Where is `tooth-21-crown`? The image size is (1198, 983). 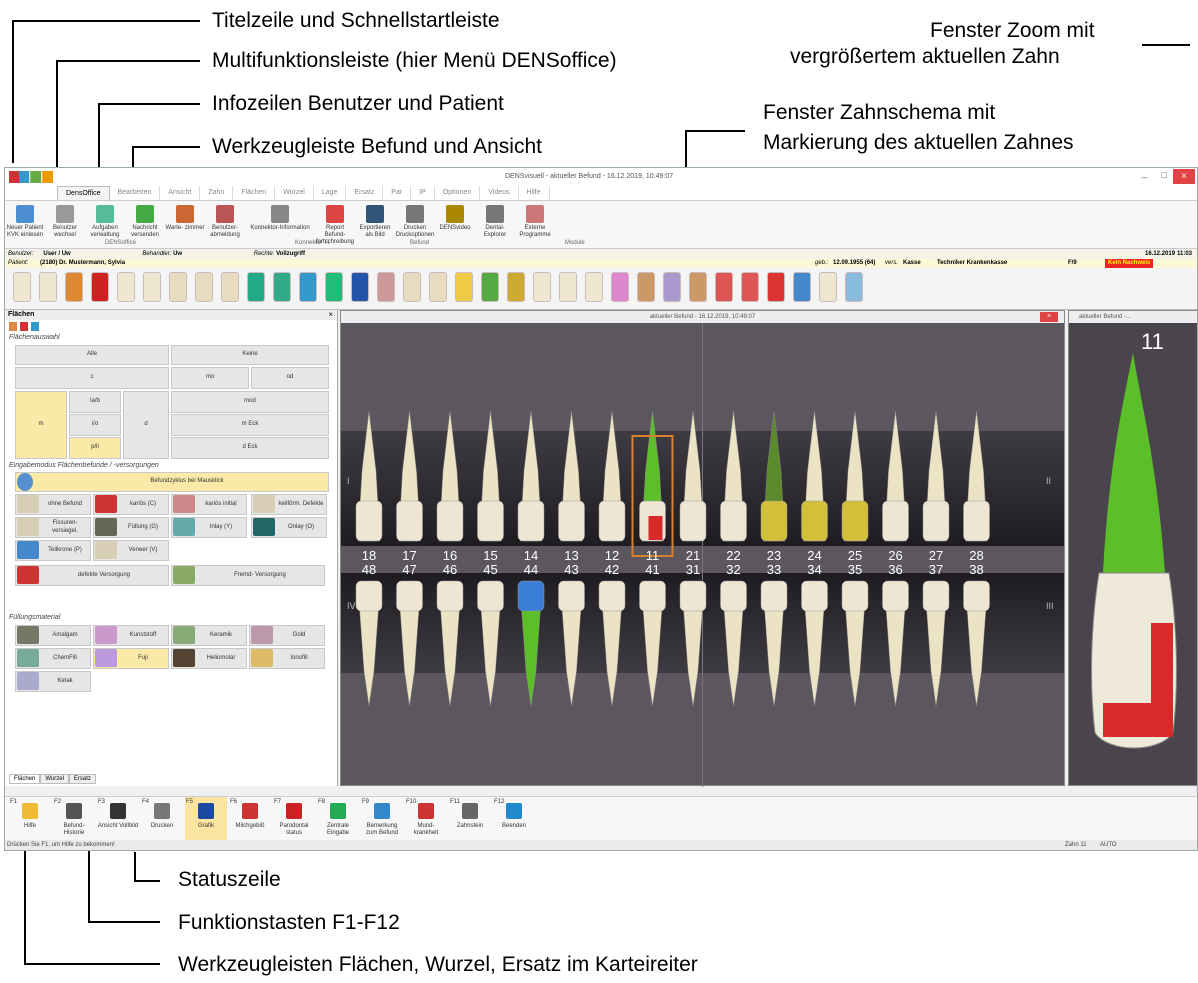
tooth-21-crown is located at coordinates (693, 521).